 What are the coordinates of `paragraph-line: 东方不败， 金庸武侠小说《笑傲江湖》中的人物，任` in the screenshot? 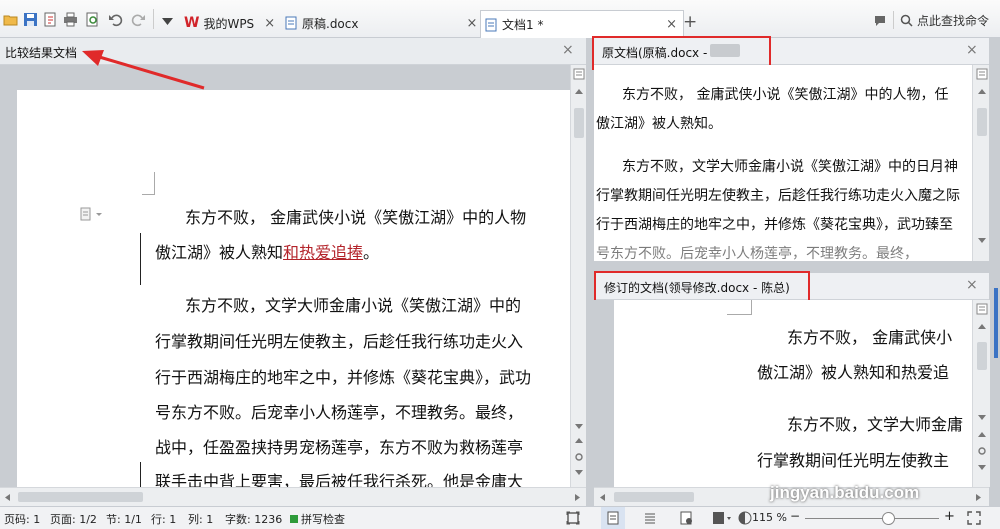 It's located at (785, 95).